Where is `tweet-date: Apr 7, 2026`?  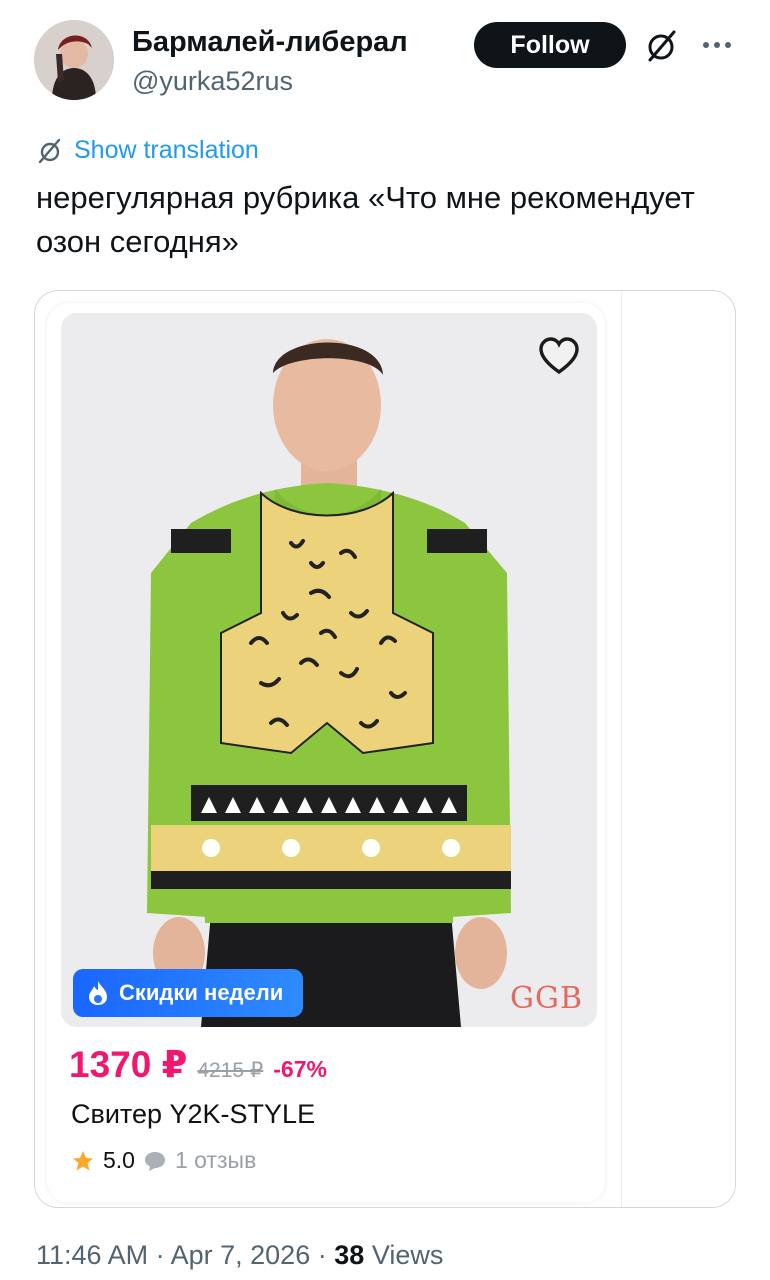 tweet-date: Apr 7, 2026 is located at coordinates (241, 1255).